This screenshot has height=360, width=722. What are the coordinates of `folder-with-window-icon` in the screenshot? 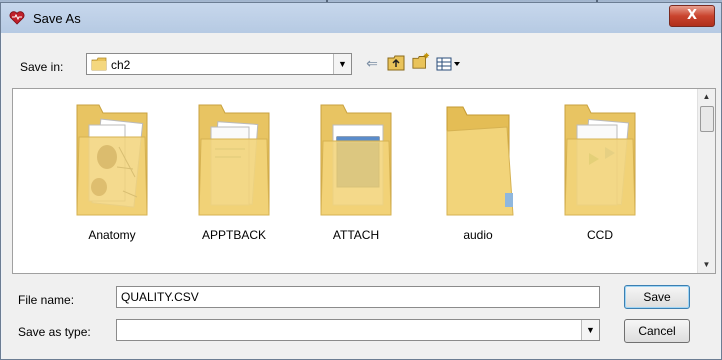 It's located at (356, 160).